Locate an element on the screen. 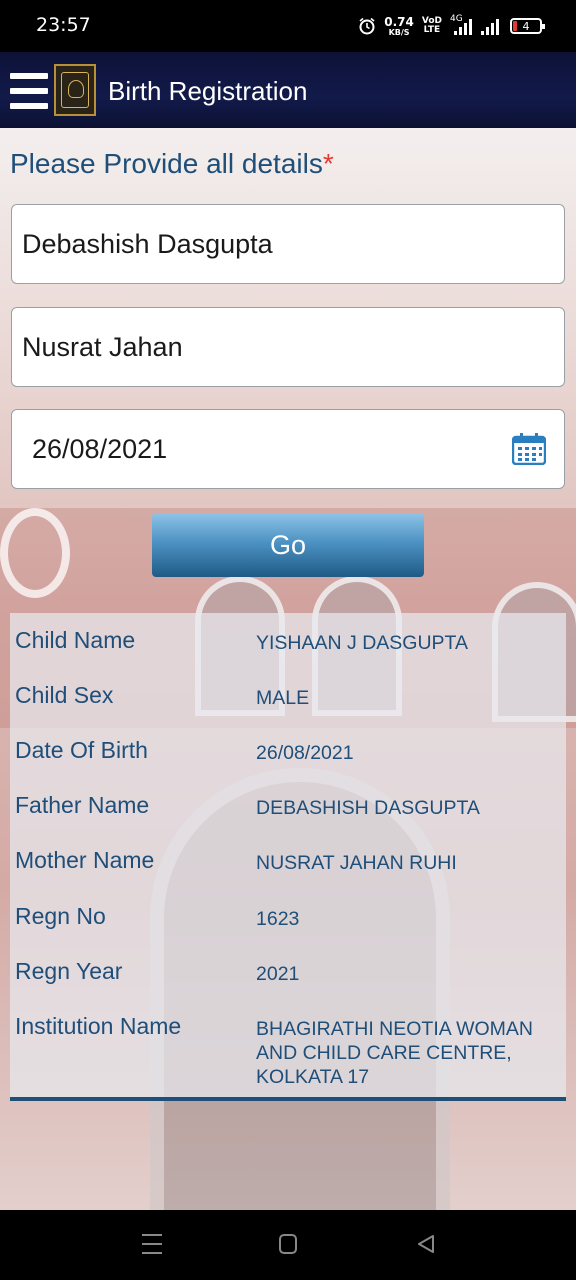  detail-value: MALE is located at coordinates (283, 698).